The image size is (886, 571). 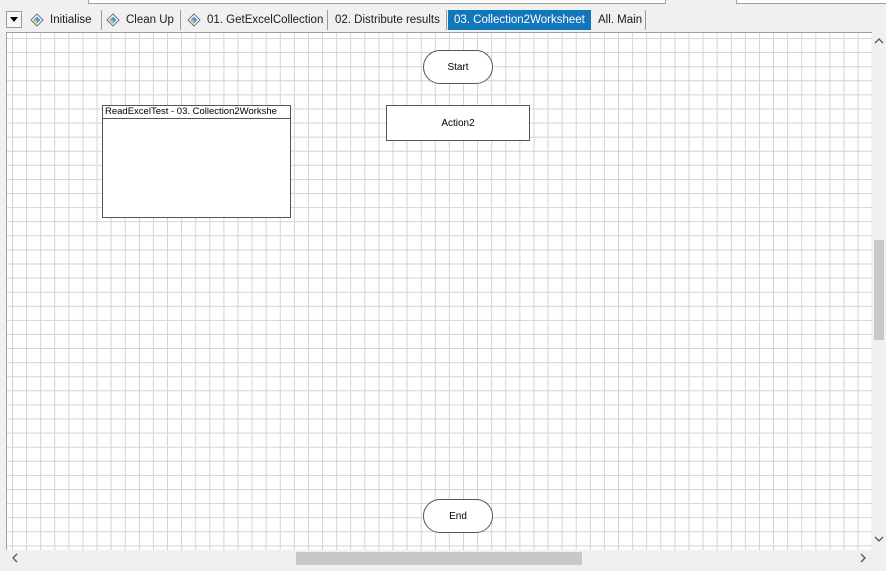 I want to click on tab-label: 02. Distribute results, so click(x=387, y=20).